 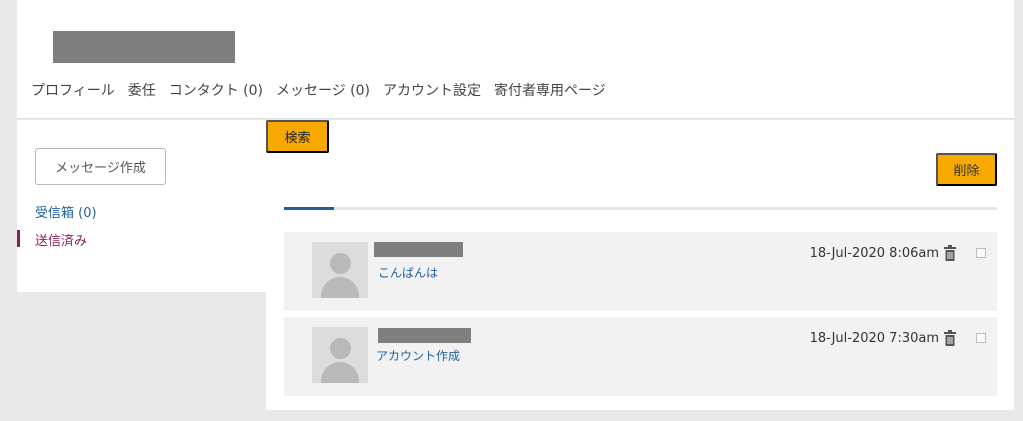 I want to click on nav-donor-page: 寄付者専用ページ, so click(x=550, y=90).